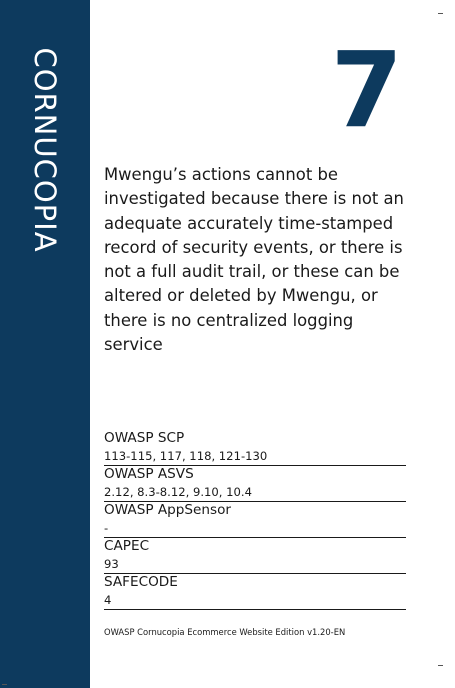 The width and height of the screenshot is (455, 688). What do you see at coordinates (186, 456) in the screenshot?
I see `mapping-value: 113-115, 117, 118, 121-130` at bounding box center [186, 456].